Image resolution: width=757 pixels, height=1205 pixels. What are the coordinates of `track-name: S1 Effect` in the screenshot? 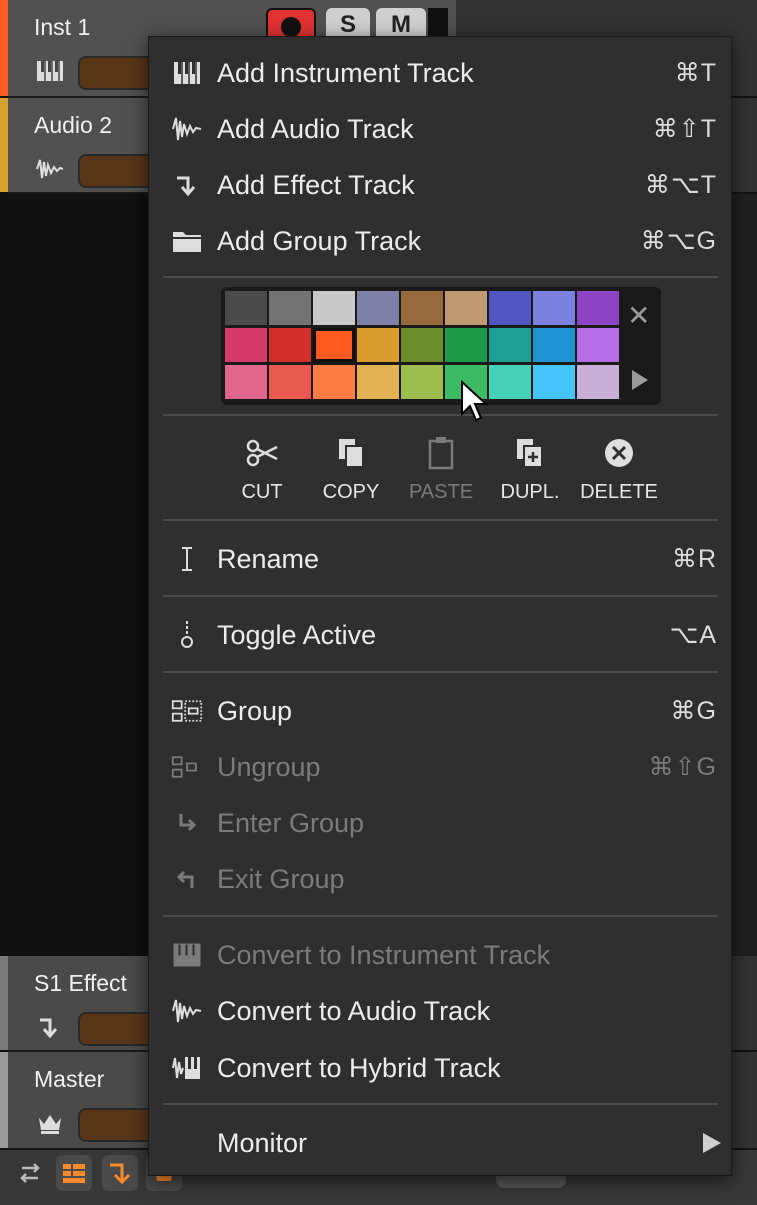 It's located at (80, 983).